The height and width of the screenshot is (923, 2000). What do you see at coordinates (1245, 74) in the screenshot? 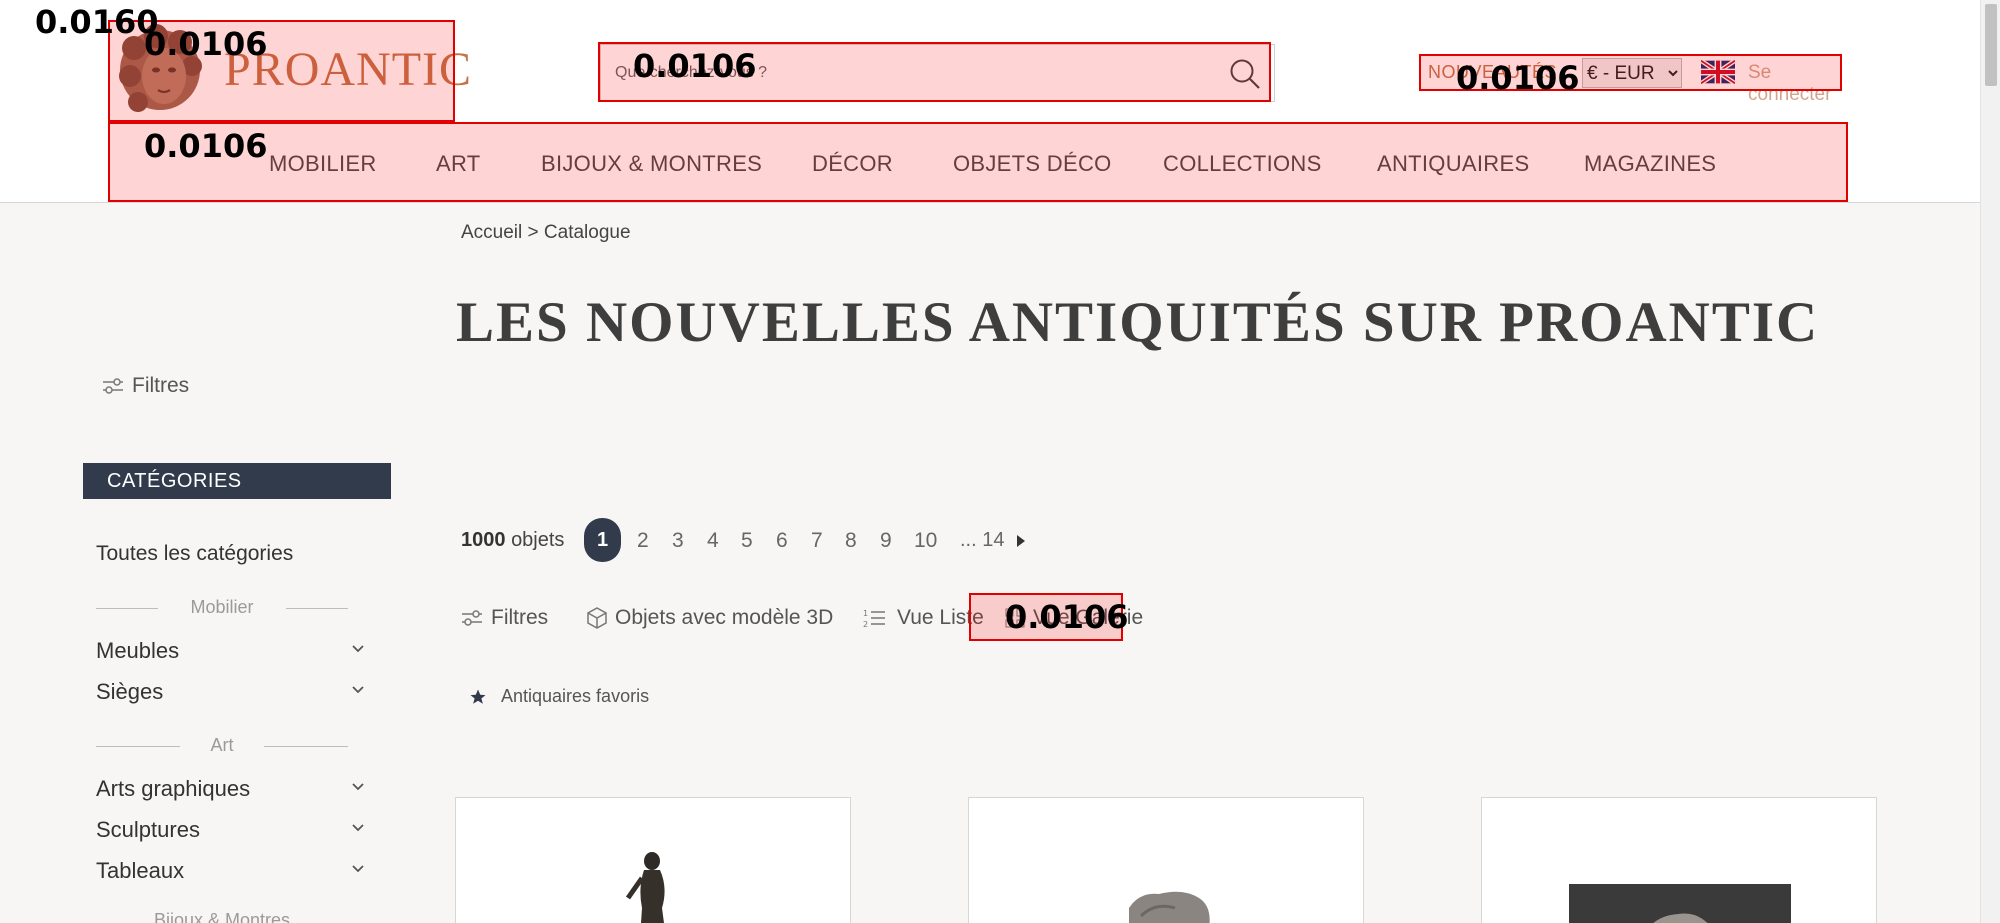
I see `search-icon` at bounding box center [1245, 74].